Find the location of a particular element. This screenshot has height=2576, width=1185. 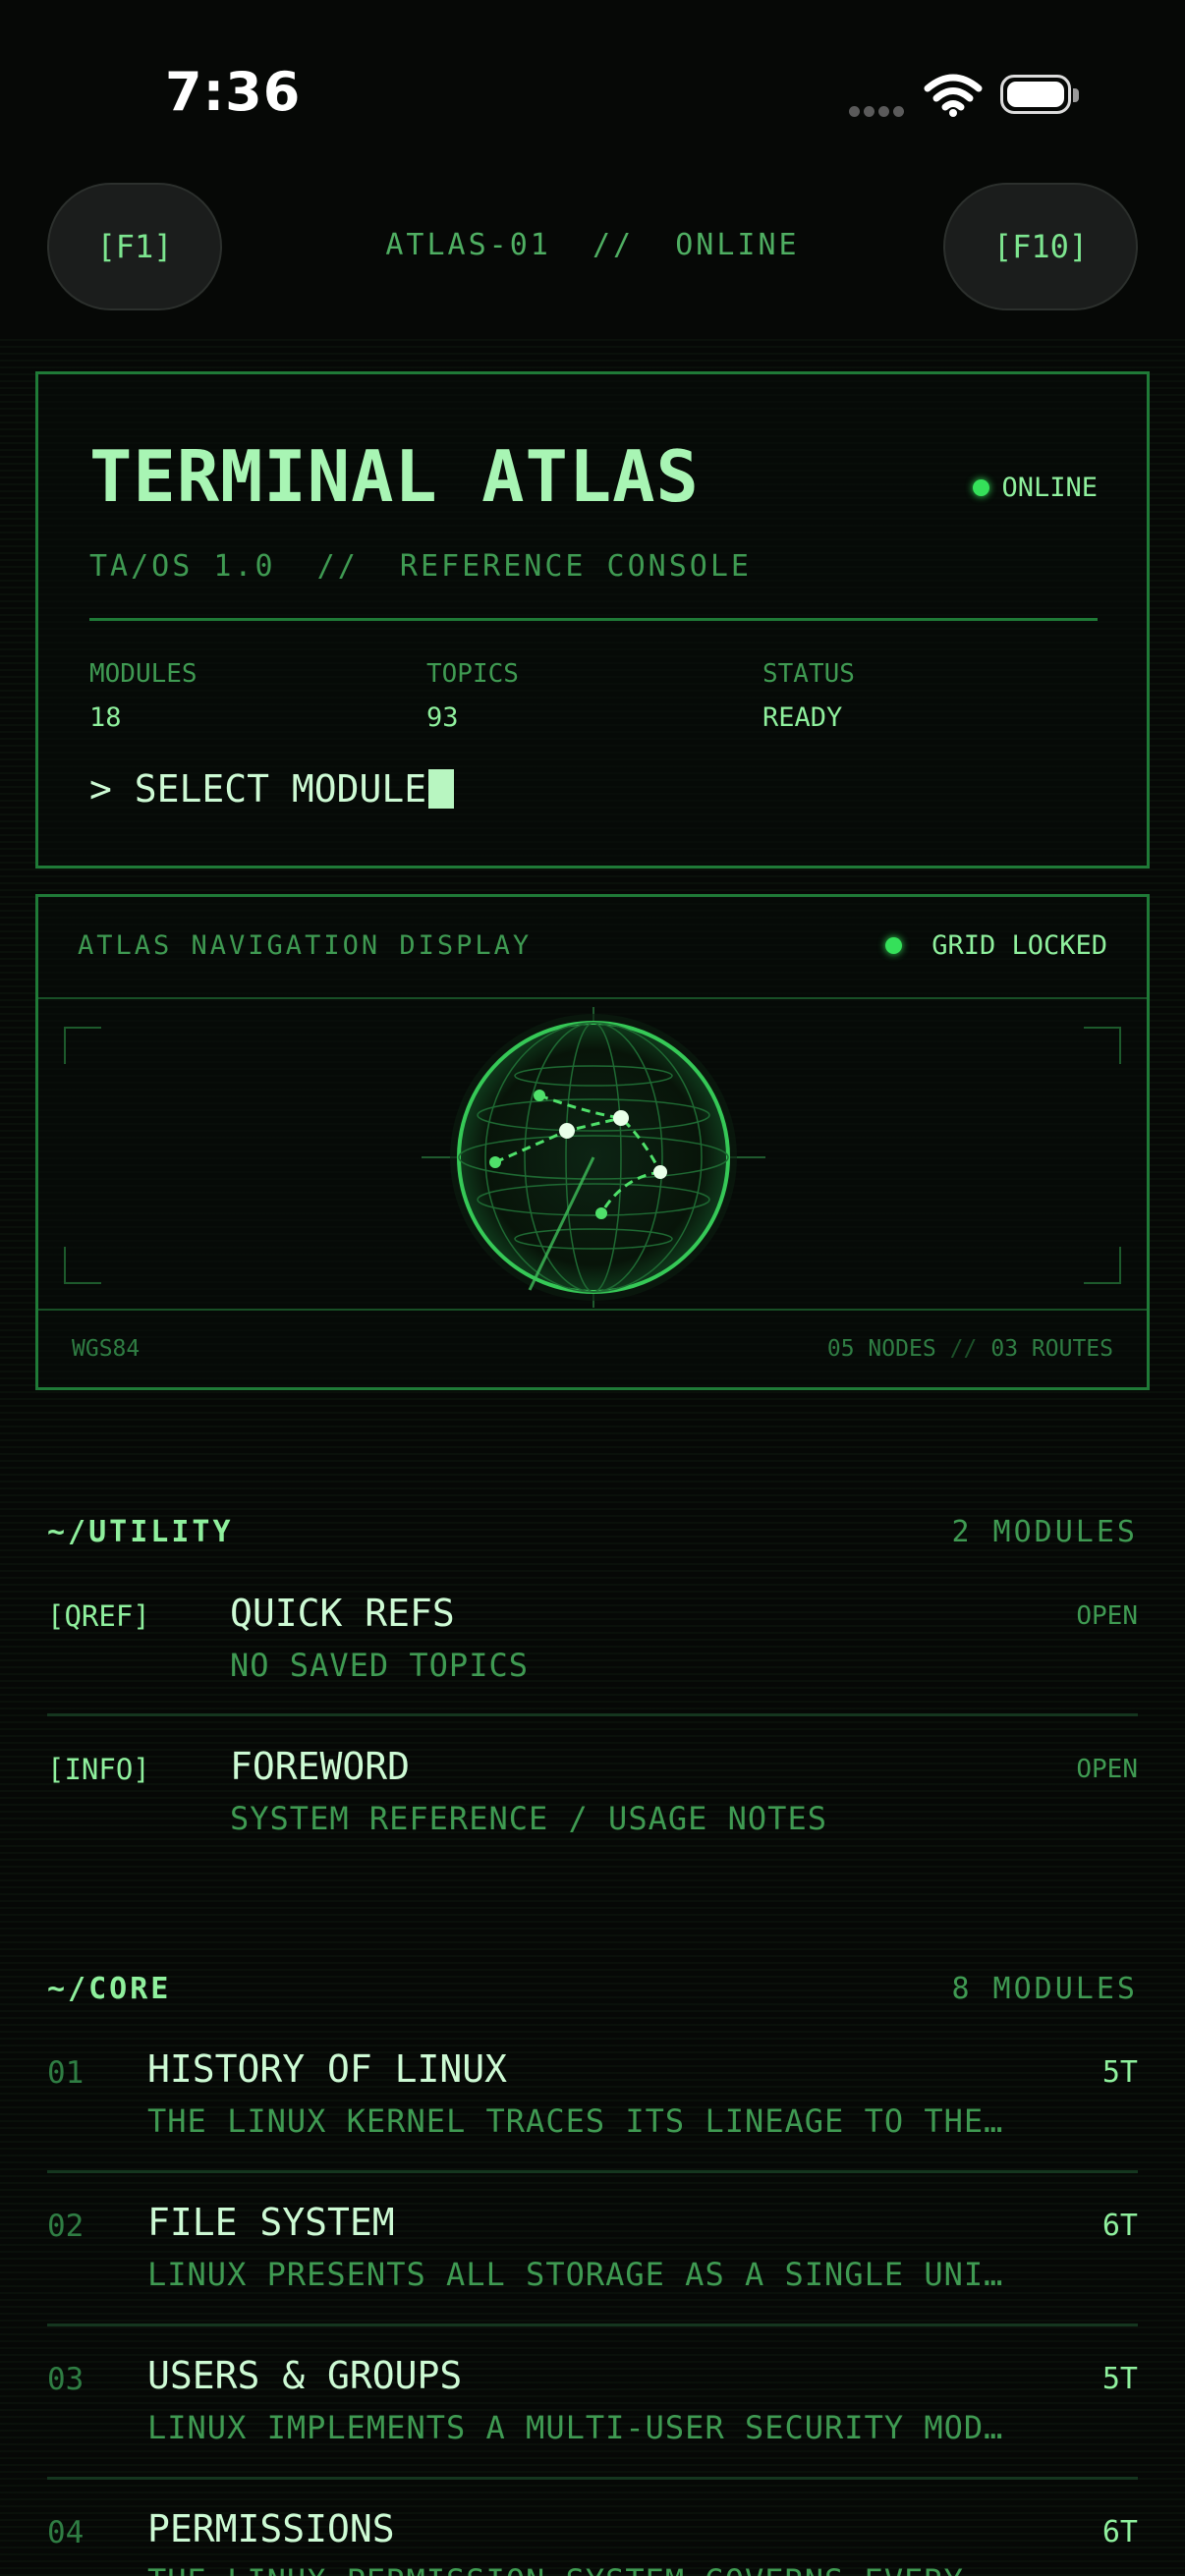

node-route-summary: 05 NODES // 03 ROUTES is located at coordinates (970, 1349).